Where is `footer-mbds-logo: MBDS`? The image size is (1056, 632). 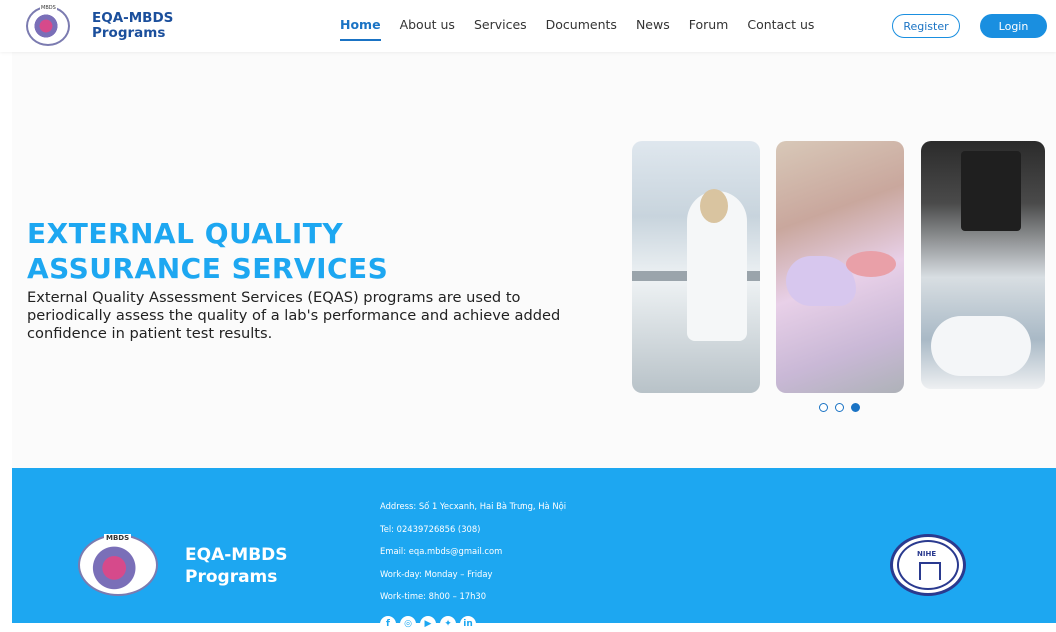
footer-mbds-logo: MBDS is located at coordinates (118, 565).